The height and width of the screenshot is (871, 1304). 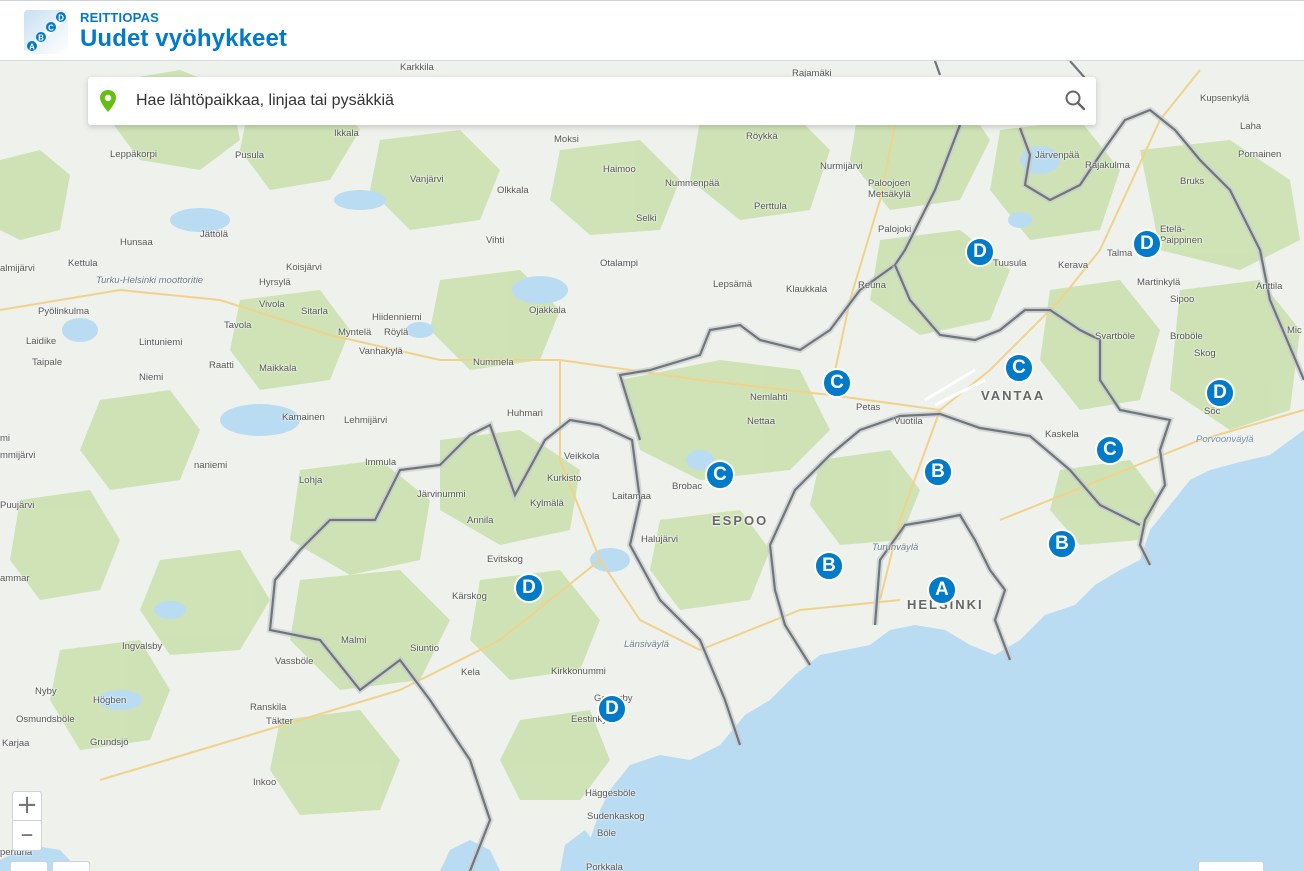 What do you see at coordinates (493, 362) in the screenshot?
I see `place-label: Nummela` at bounding box center [493, 362].